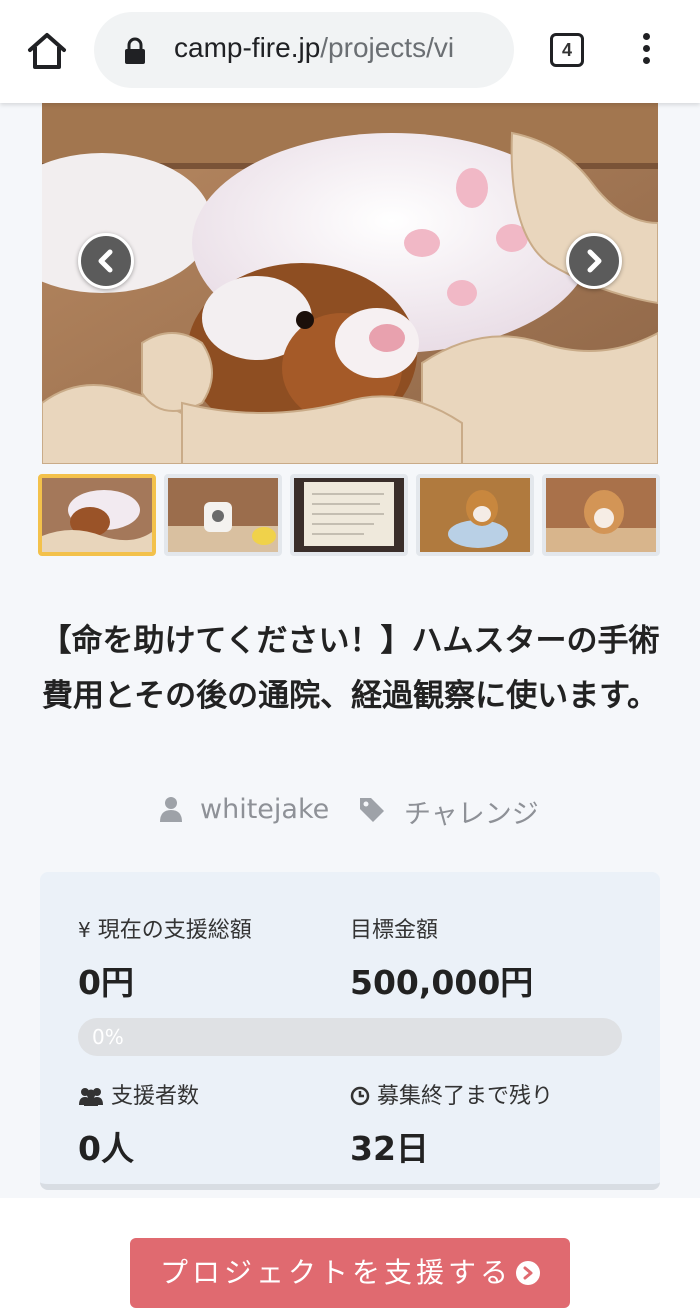 This screenshot has height=1316, width=700. What do you see at coordinates (387, 47) in the screenshot?
I see `url-path: /projects/vi` at bounding box center [387, 47].